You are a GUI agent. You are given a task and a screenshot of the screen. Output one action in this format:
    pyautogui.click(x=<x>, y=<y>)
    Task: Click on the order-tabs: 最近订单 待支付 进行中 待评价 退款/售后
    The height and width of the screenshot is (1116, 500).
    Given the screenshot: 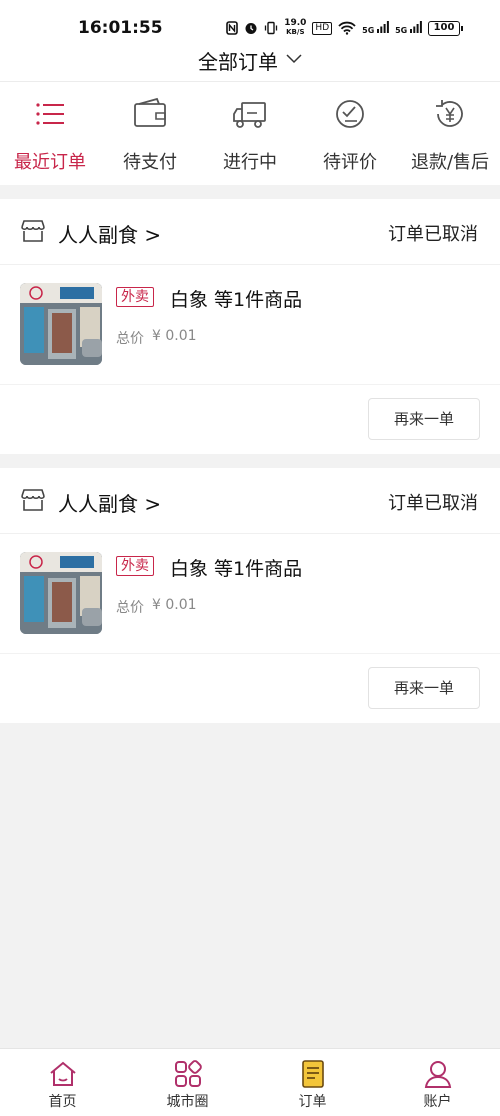 What is the action you would take?
    pyautogui.click(x=250, y=133)
    